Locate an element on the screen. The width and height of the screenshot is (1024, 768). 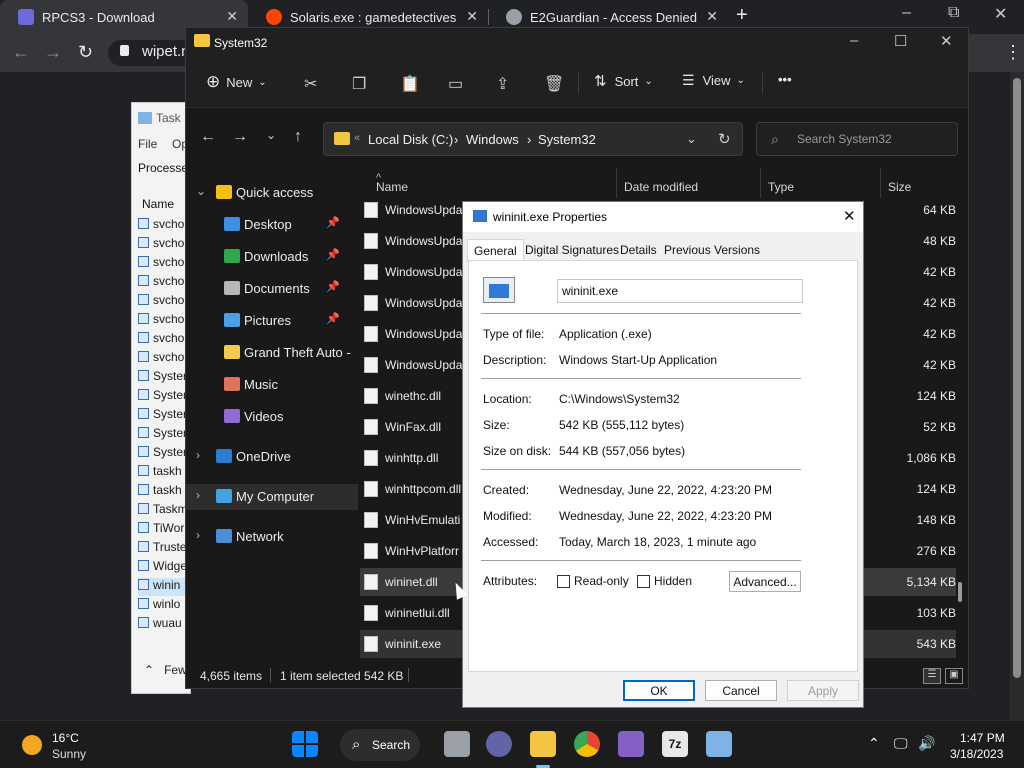
tab-details: Details is located at coordinates (638, 250).